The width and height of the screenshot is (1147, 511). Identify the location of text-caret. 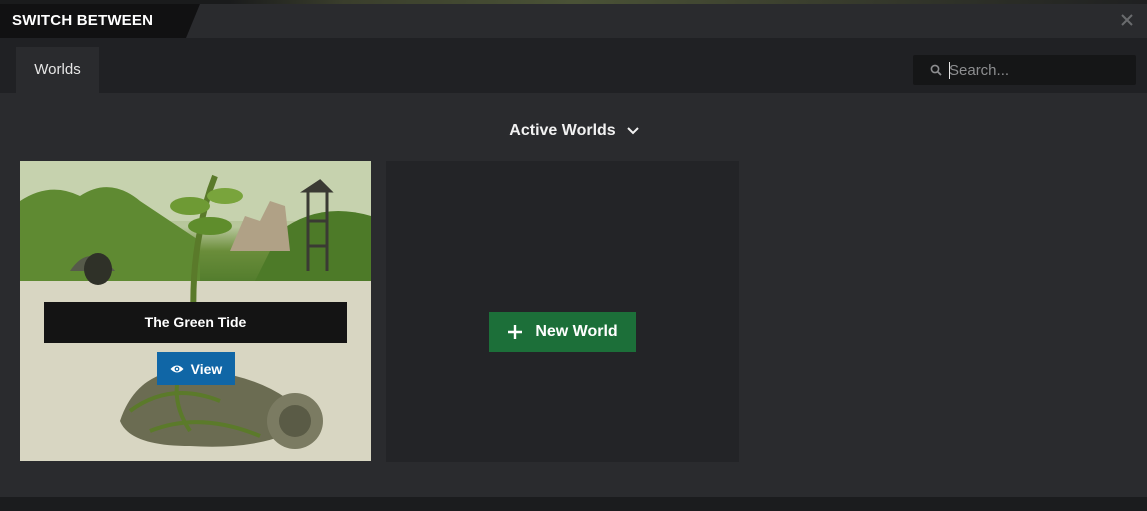
(949, 70).